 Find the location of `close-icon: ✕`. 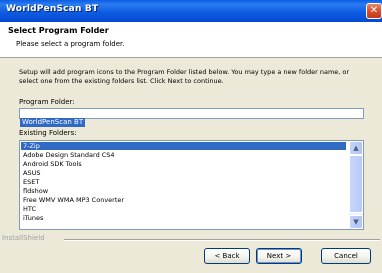

close-icon: ✕ is located at coordinates (374, 10).